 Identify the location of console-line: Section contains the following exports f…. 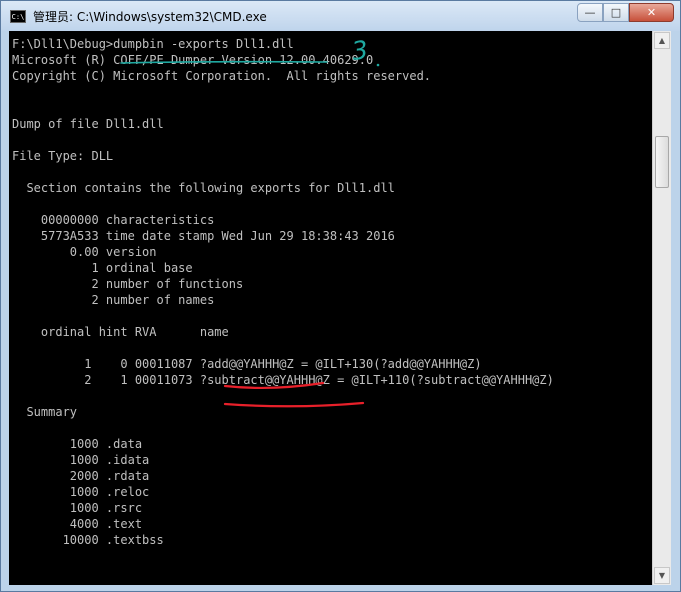
(203, 188).